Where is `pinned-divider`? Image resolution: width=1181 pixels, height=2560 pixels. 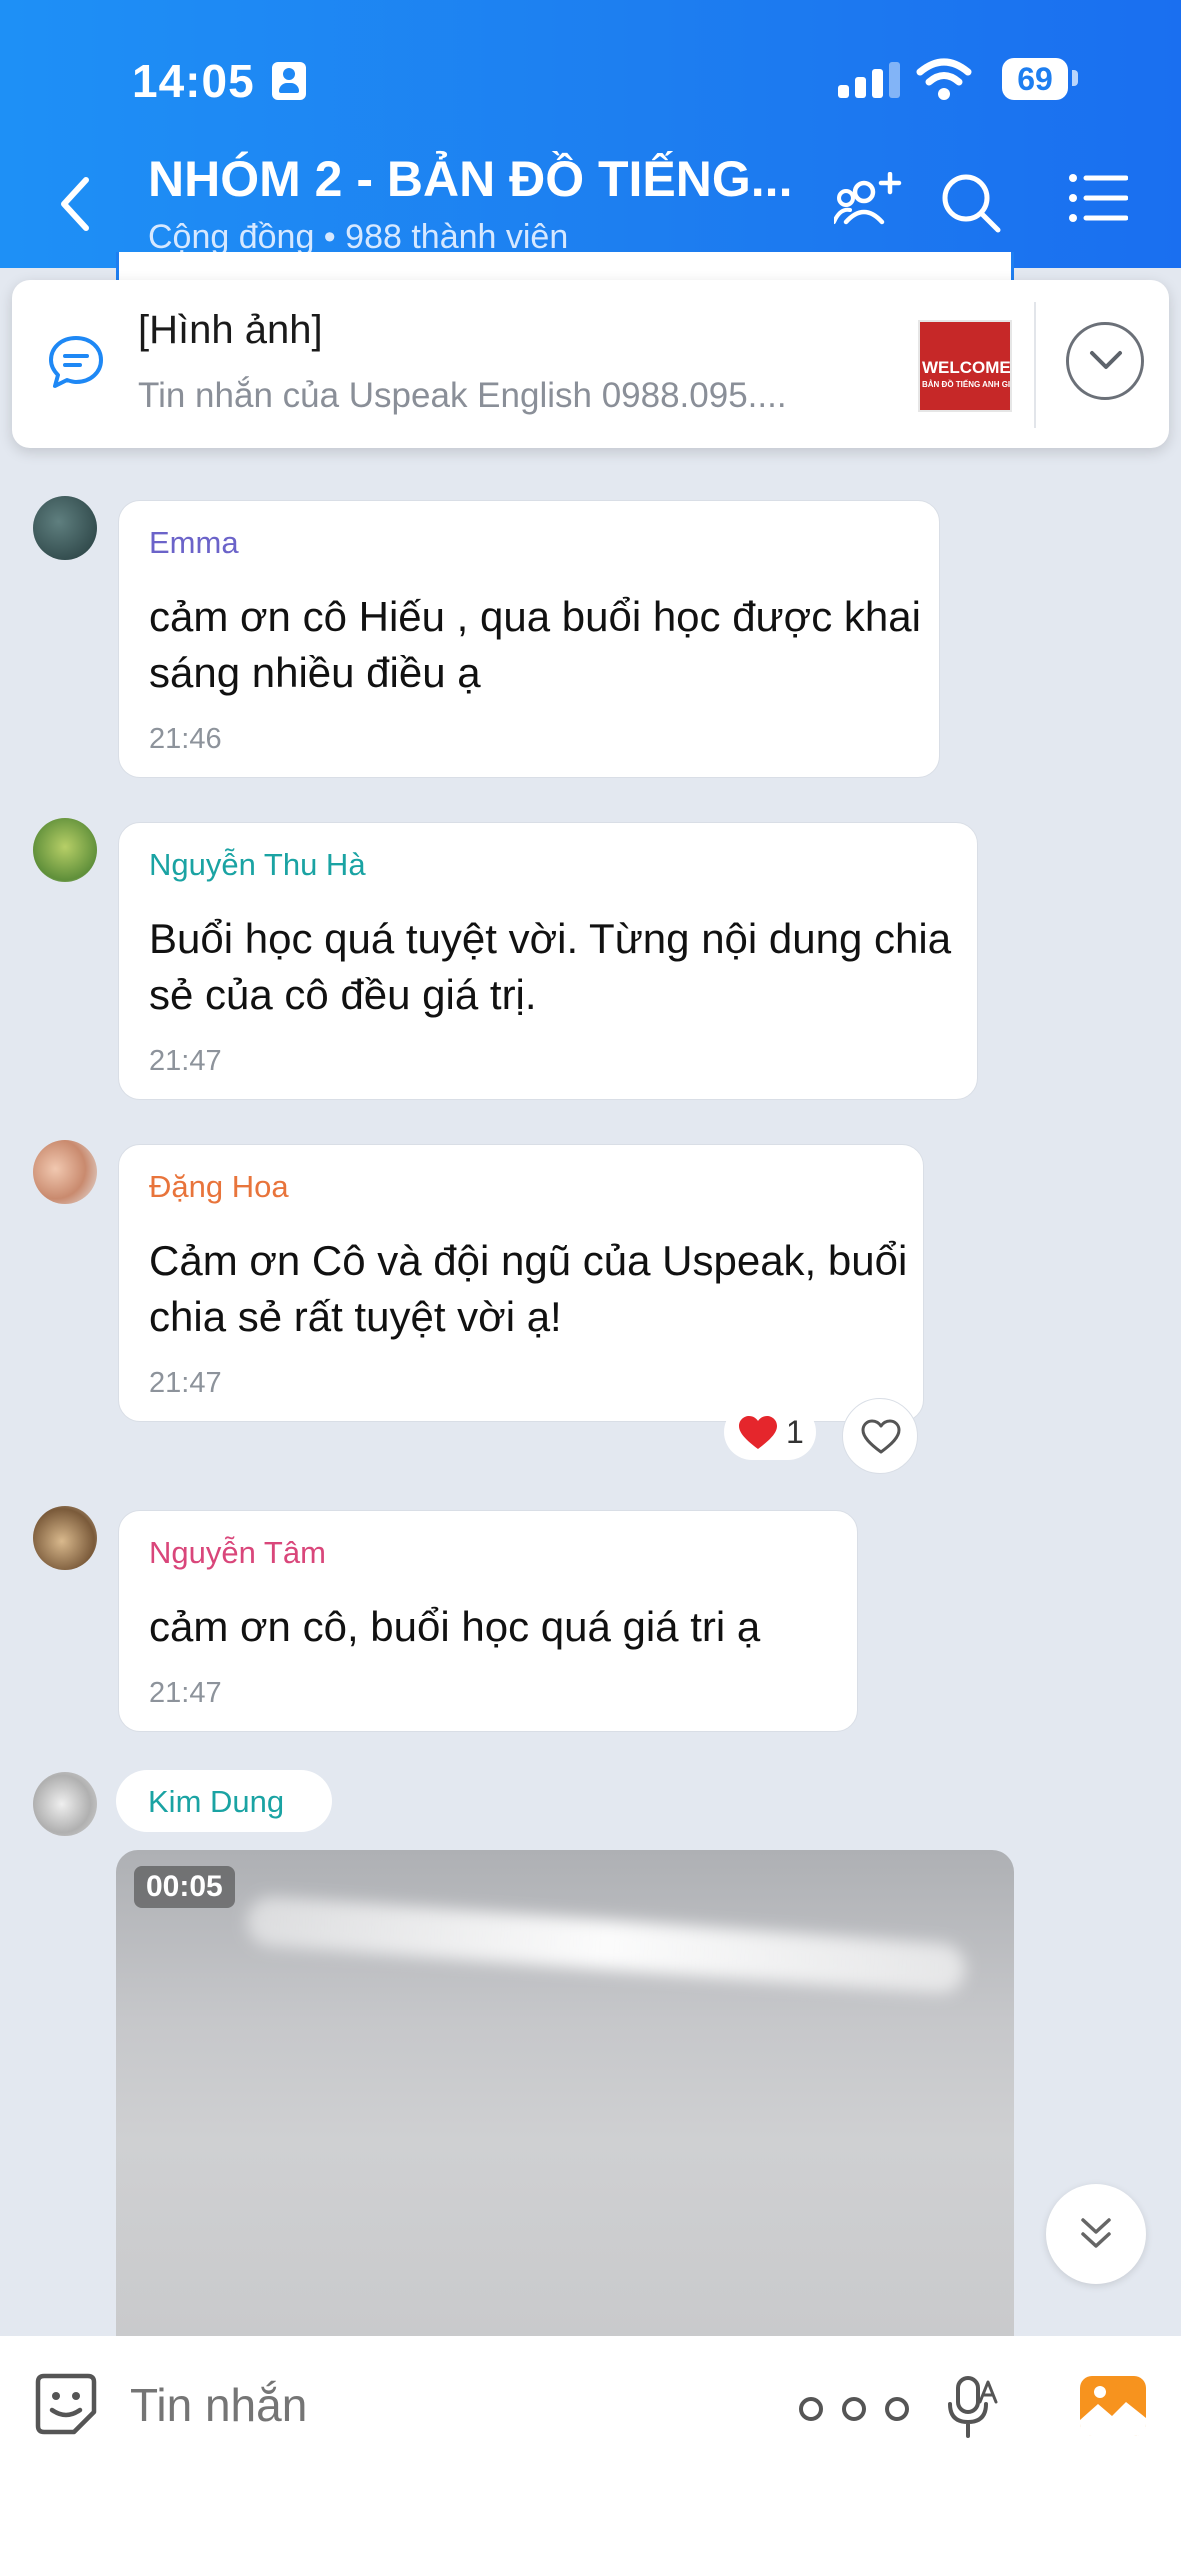 pinned-divider is located at coordinates (1035, 365).